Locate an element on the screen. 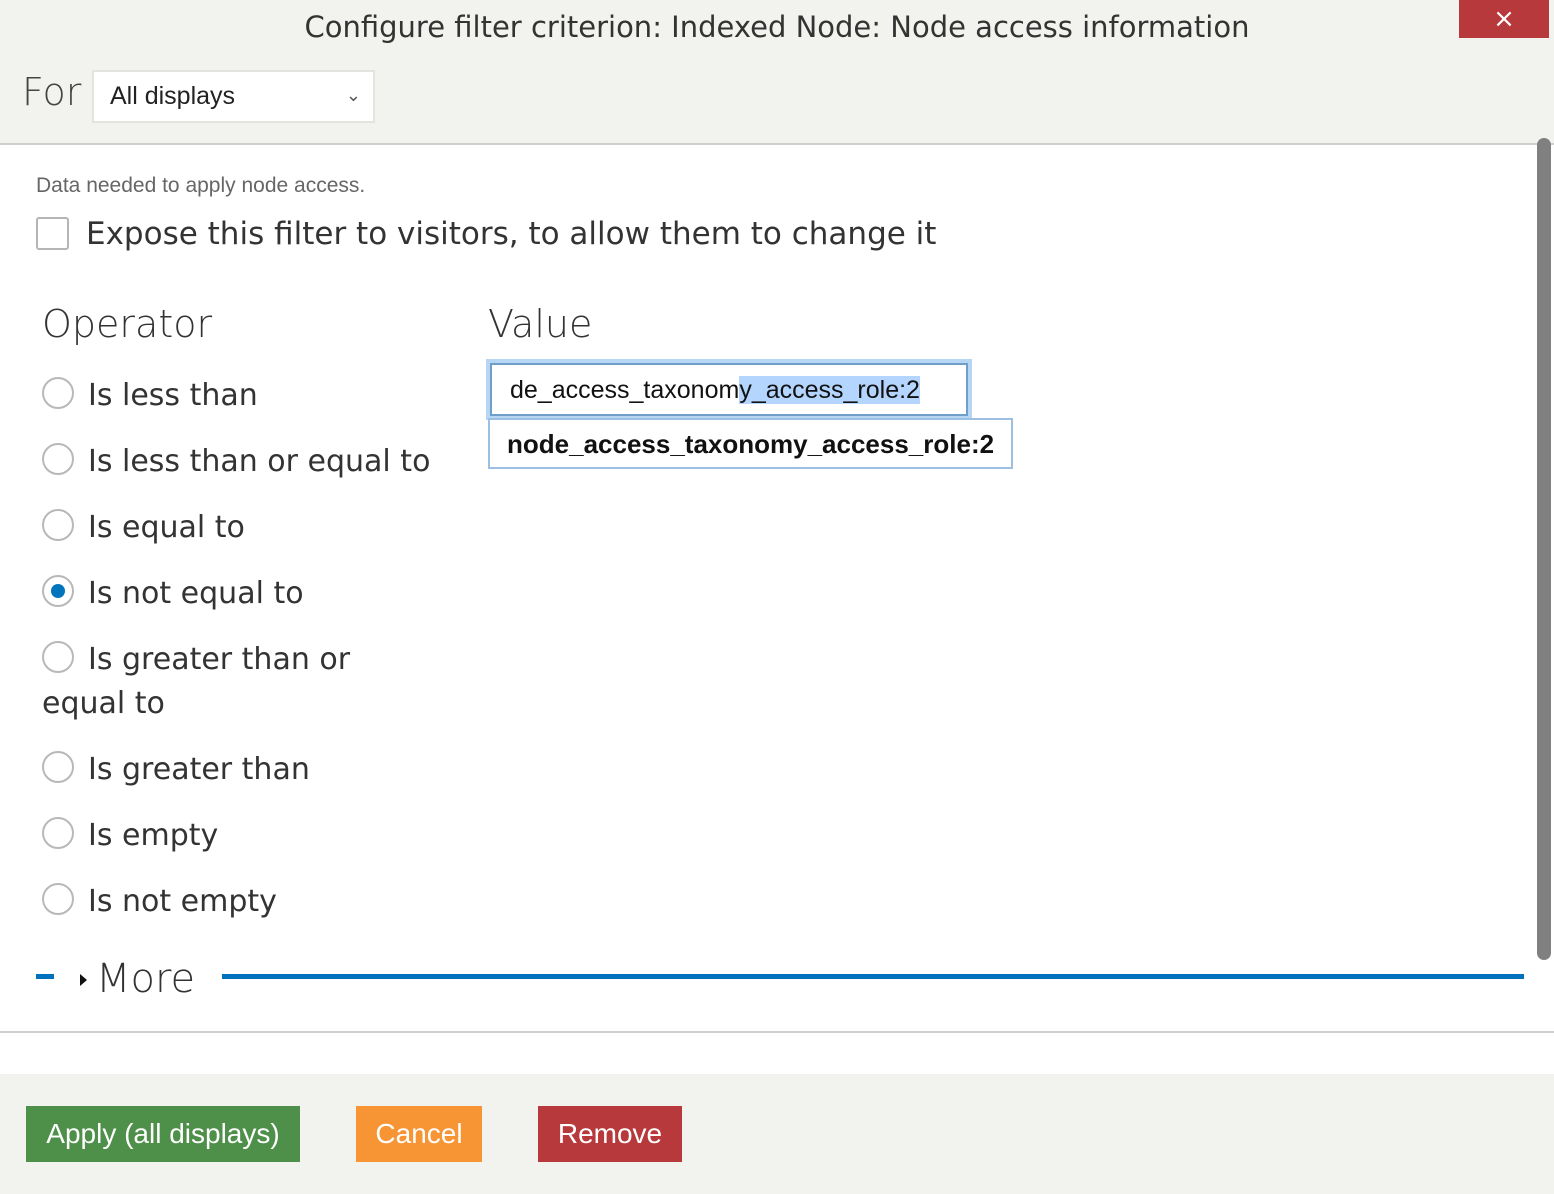 Image resolution: width=1554 pixels, height=1194 pixels. value-input: de_access_taxonomy_access_role:2 is located at coordinates (729, 389).